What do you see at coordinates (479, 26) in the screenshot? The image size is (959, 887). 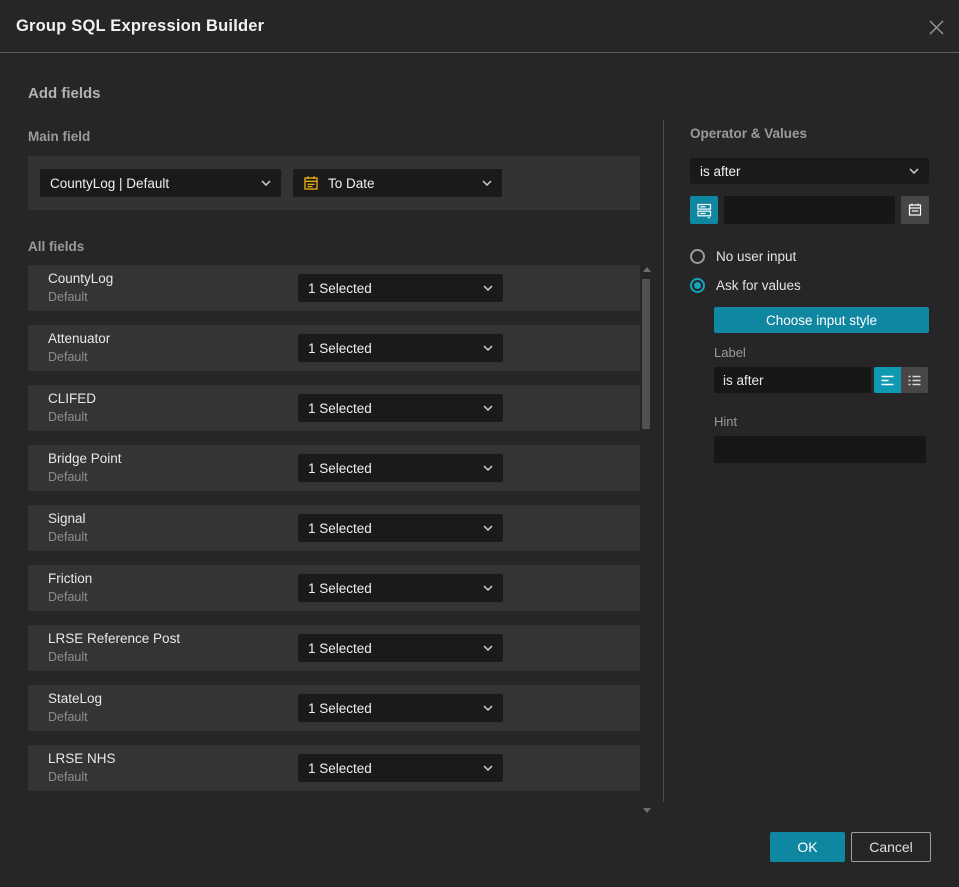 I see `title-bar: Group SQL Expression Builder` at bounding box center [479, 26].